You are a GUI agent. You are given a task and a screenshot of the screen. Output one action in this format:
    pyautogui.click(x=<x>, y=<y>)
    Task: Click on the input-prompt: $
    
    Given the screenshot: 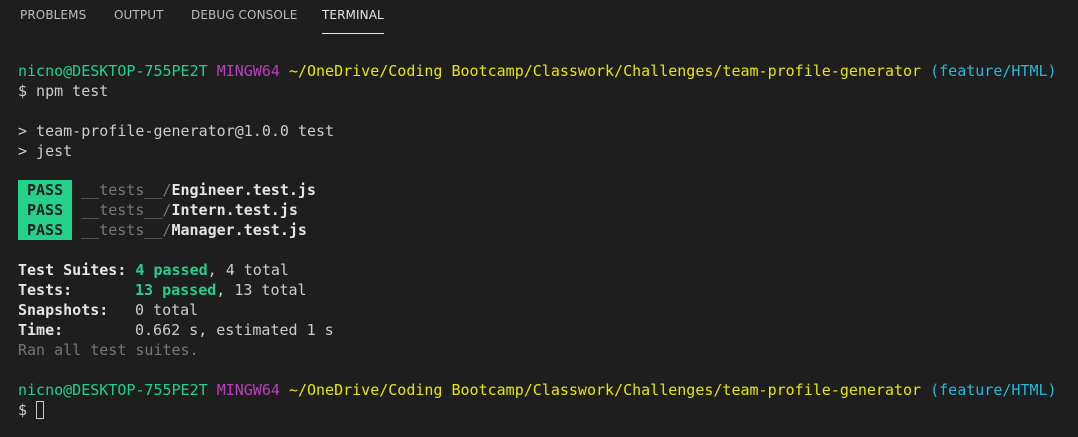 What is the action you would take?
    pyautogui.click(x=27, y=410)
    